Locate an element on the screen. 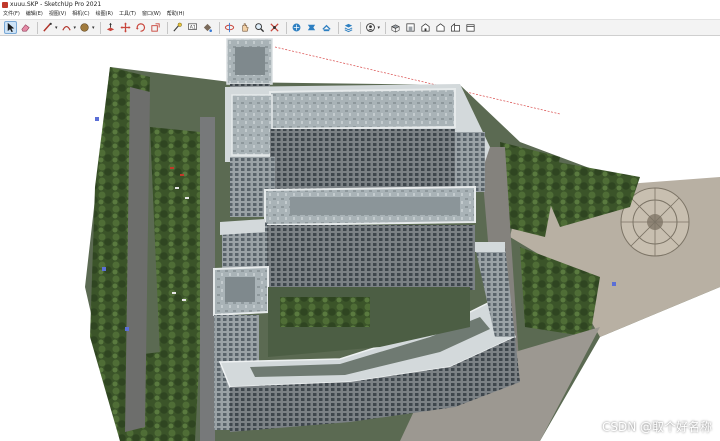 This screenshot has height=441, width=720. menu-help: 帮助(H) is located at coordinates (176, 14).